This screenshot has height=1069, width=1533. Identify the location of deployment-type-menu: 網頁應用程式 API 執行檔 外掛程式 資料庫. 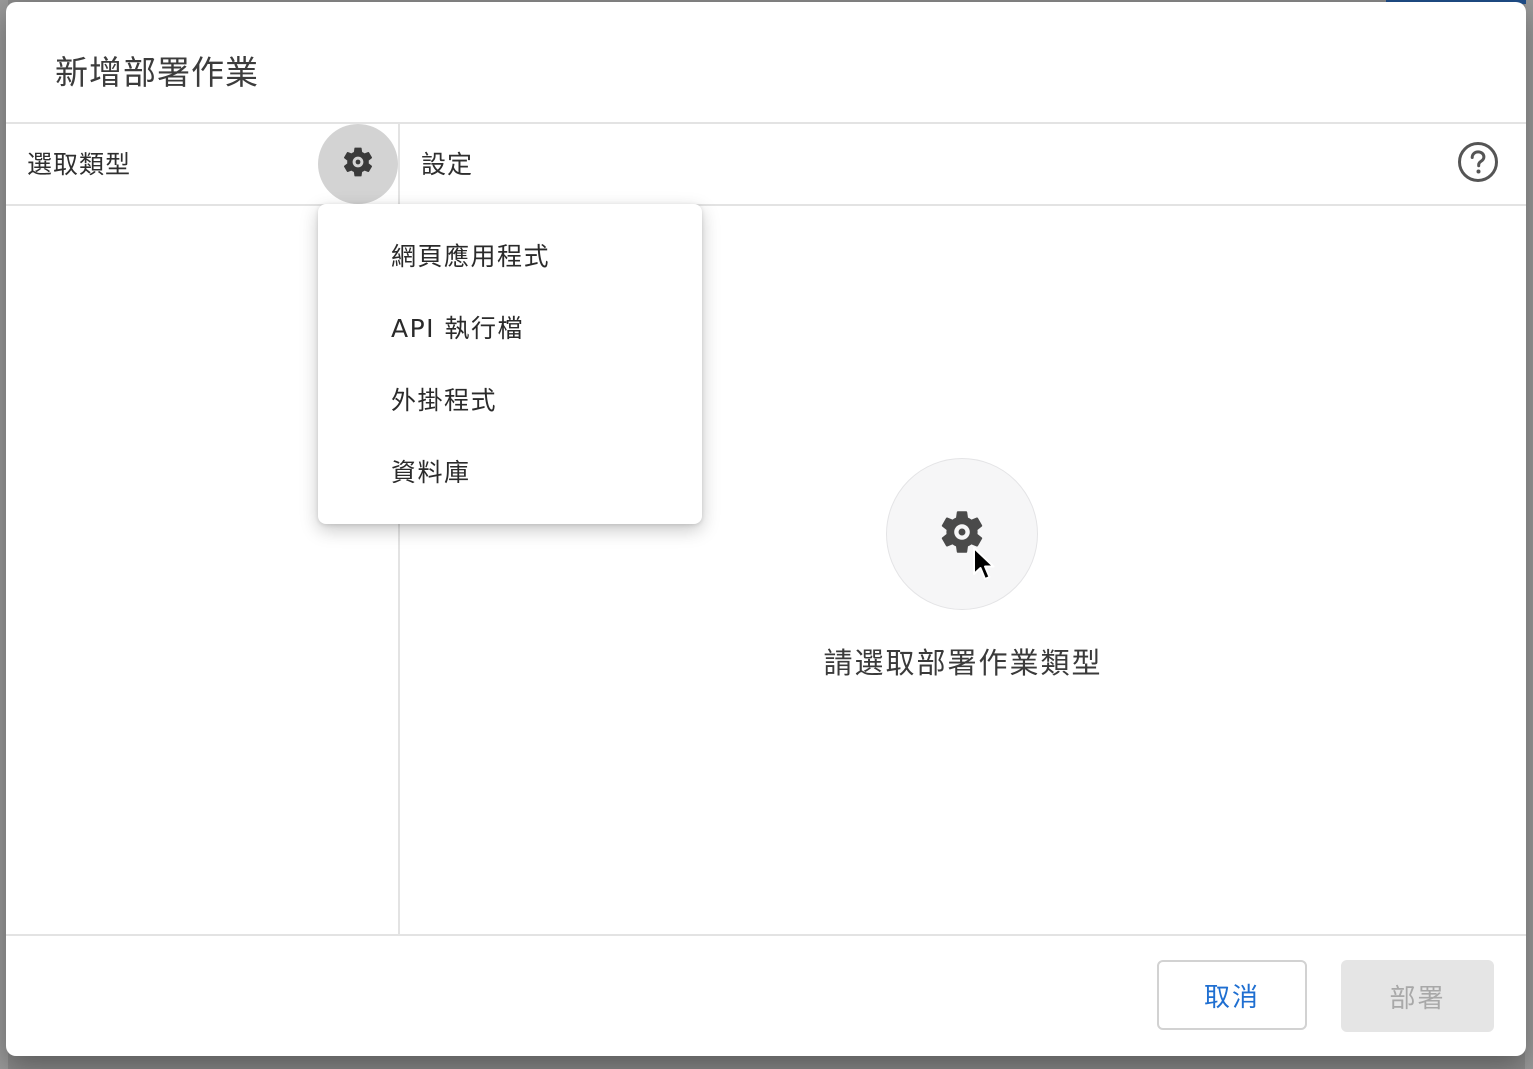
(510, 364).